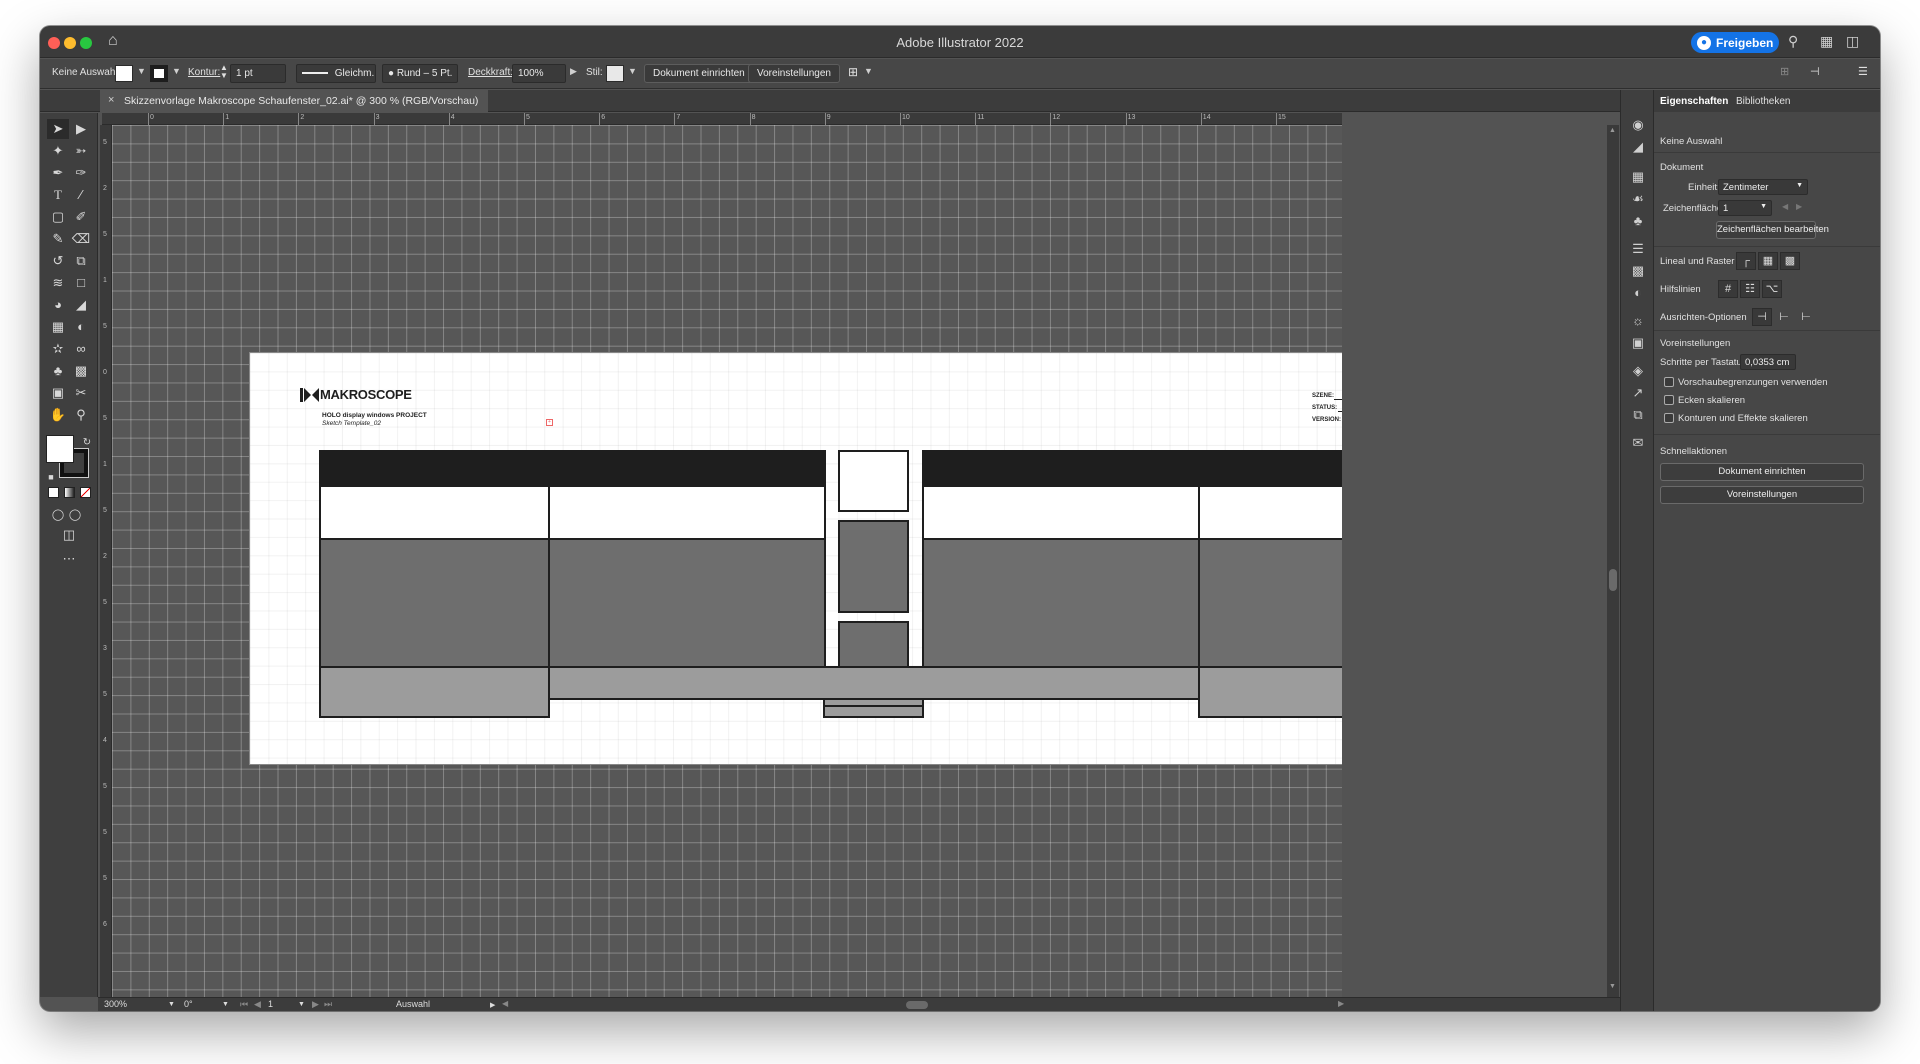 This screenshot has height=1064, width=1920. What do you see at coordinates (141, 71) in the screenshot?
I see `fill-dropdown-icon: ▼` at bounding box center [141, 71].